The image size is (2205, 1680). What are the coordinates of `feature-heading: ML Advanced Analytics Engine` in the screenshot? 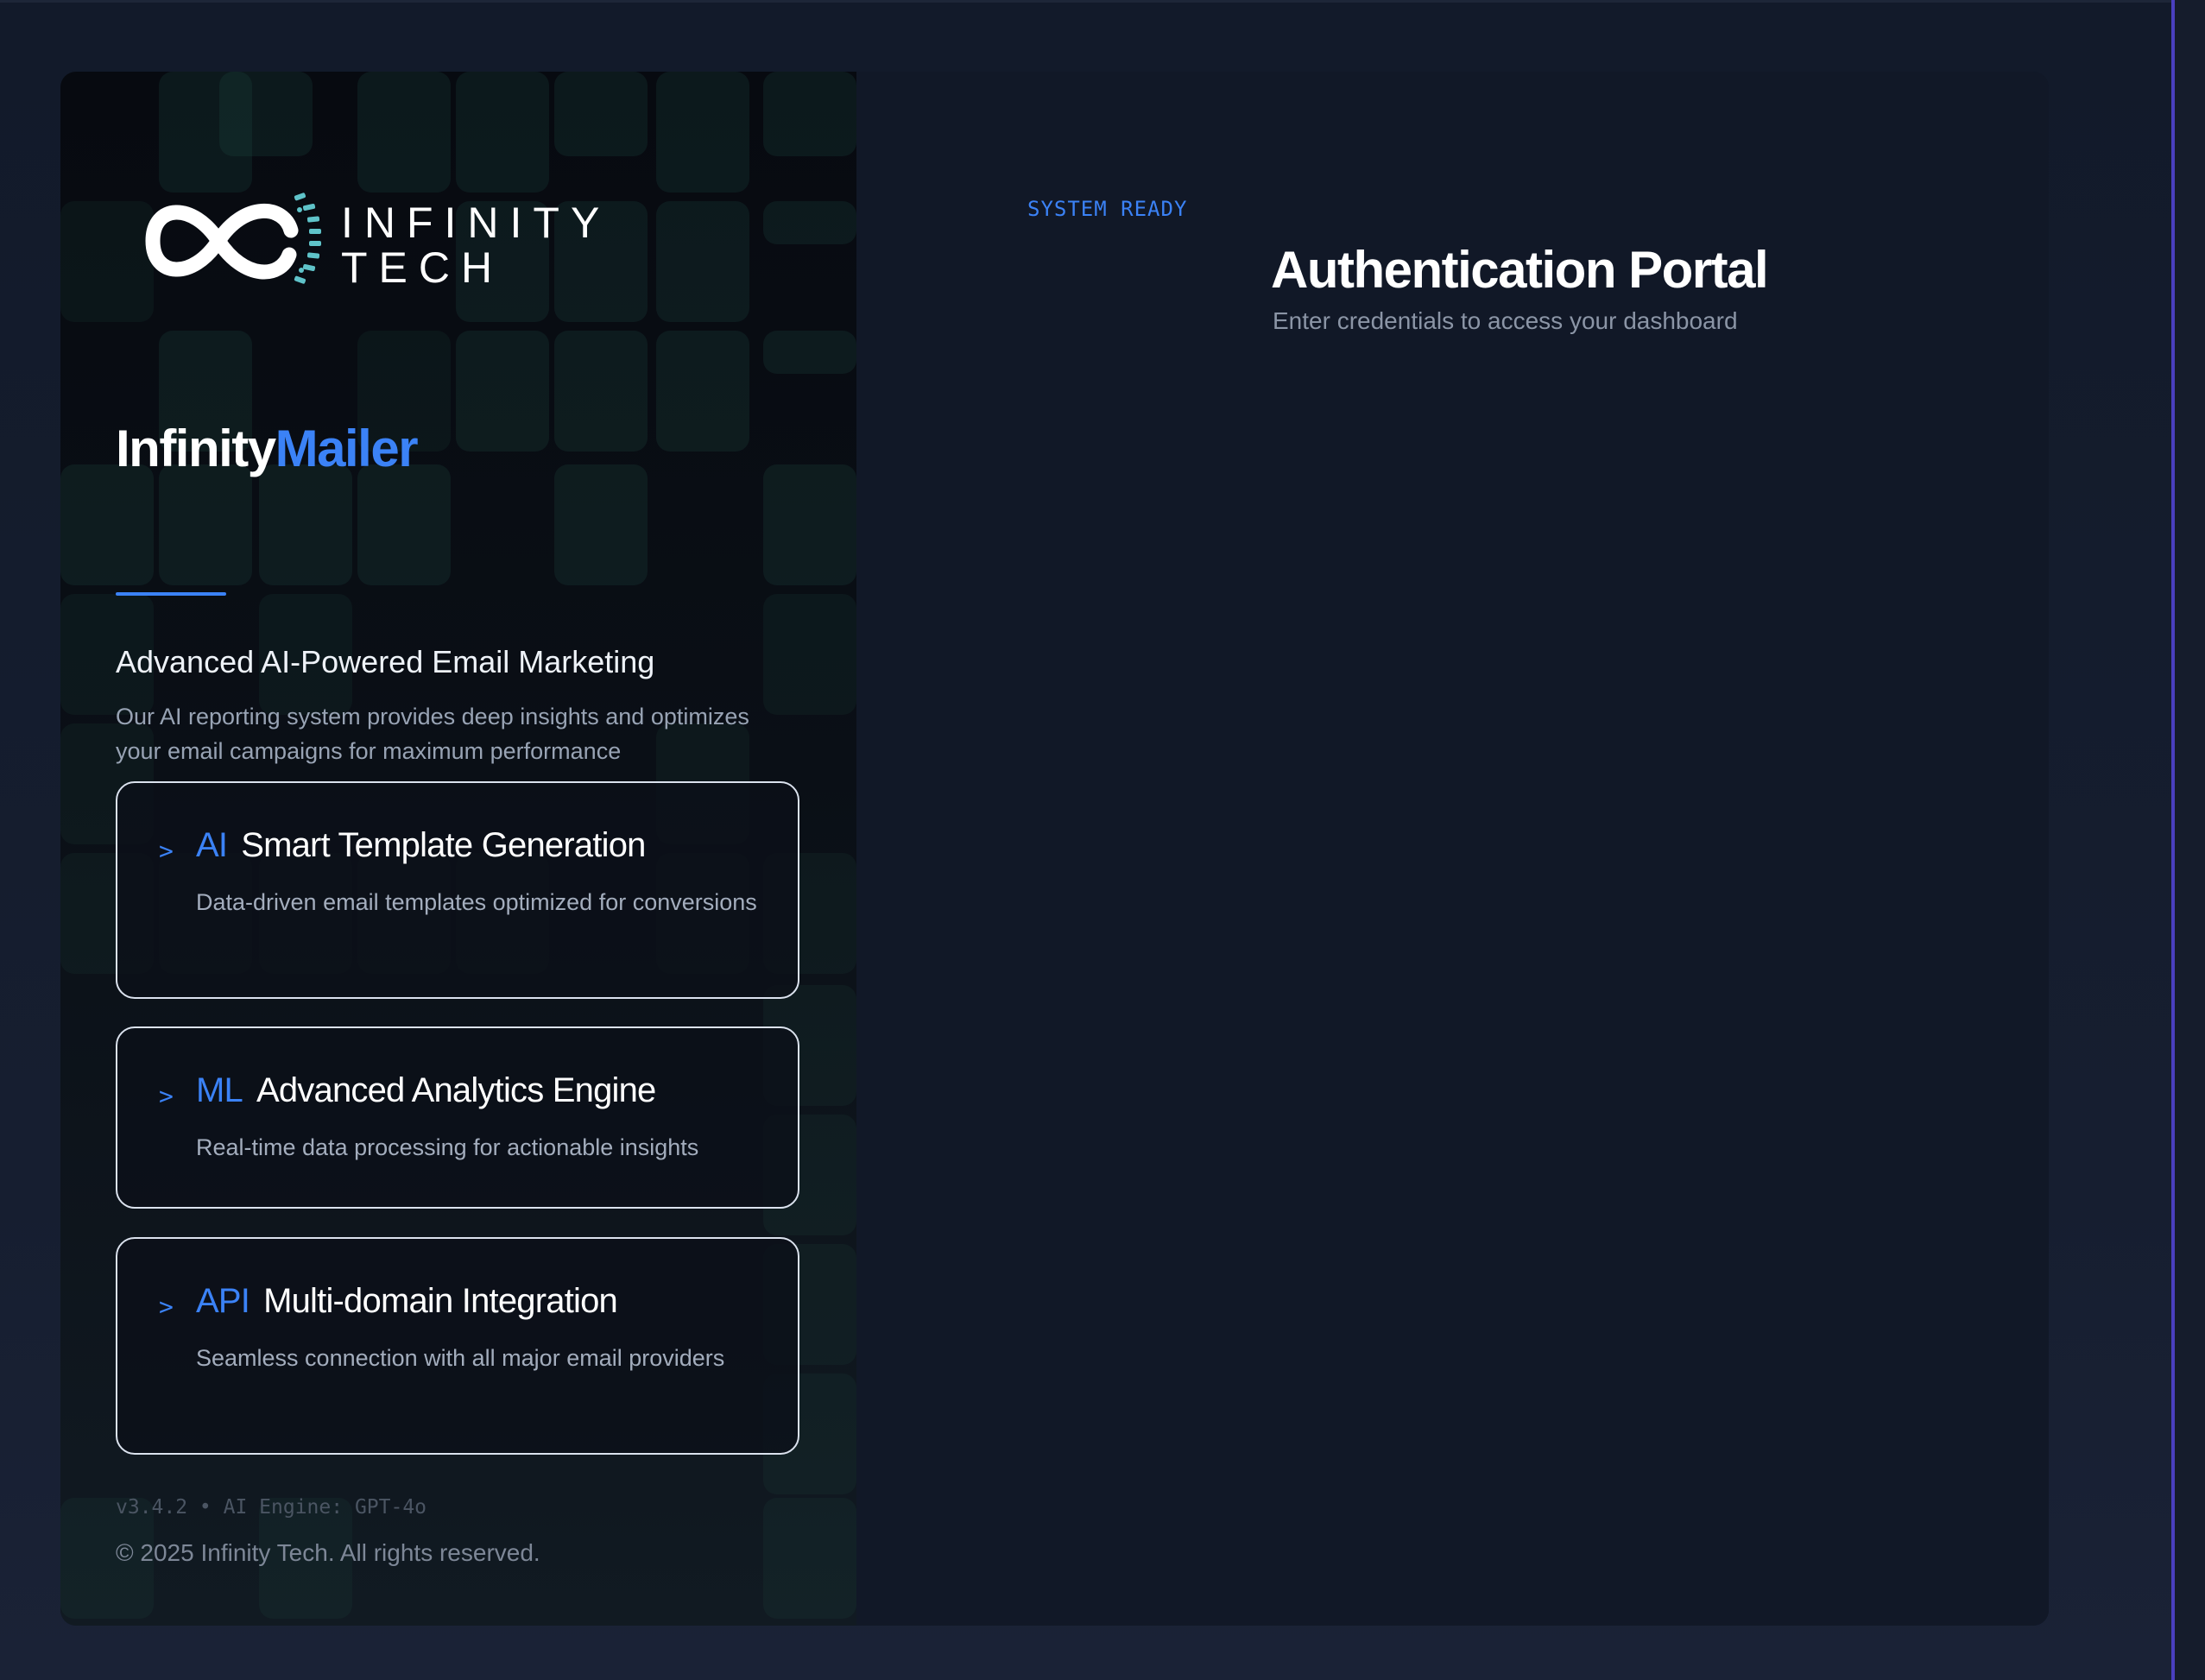 It's located at (426, 1090).